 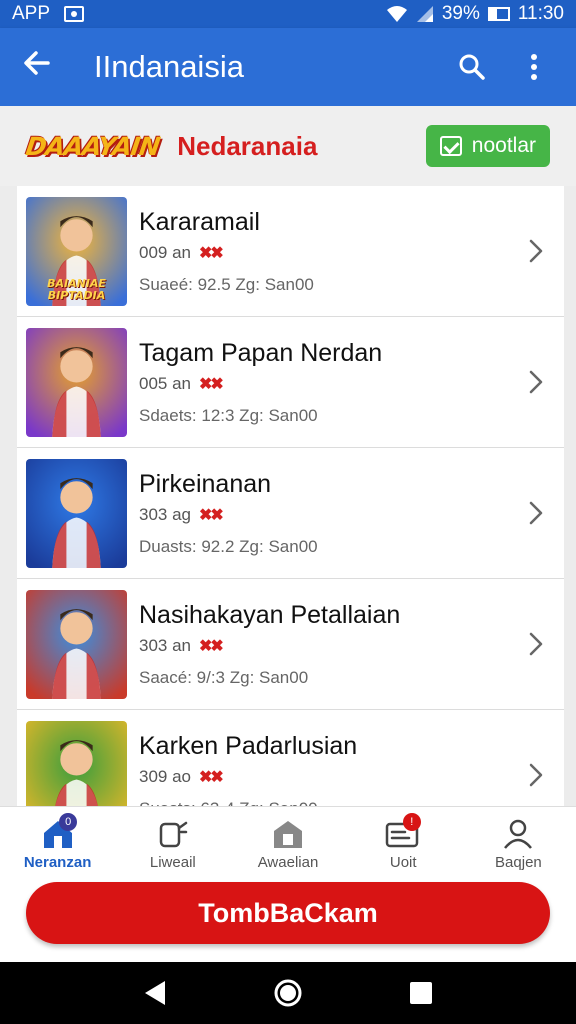 What do you see at coordinates (76, 289) in the screenshot?
I see `thumbnail-title: BAIANIAE BIPTADIA` at bounding box center [76, 289].